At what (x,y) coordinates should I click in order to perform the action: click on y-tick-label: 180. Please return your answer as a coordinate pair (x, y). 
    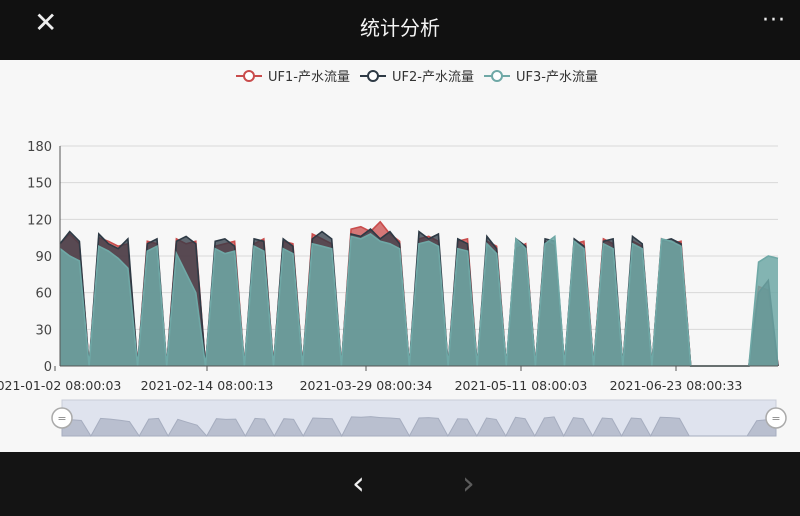
    Looking at the image, I should click on (39, 147).